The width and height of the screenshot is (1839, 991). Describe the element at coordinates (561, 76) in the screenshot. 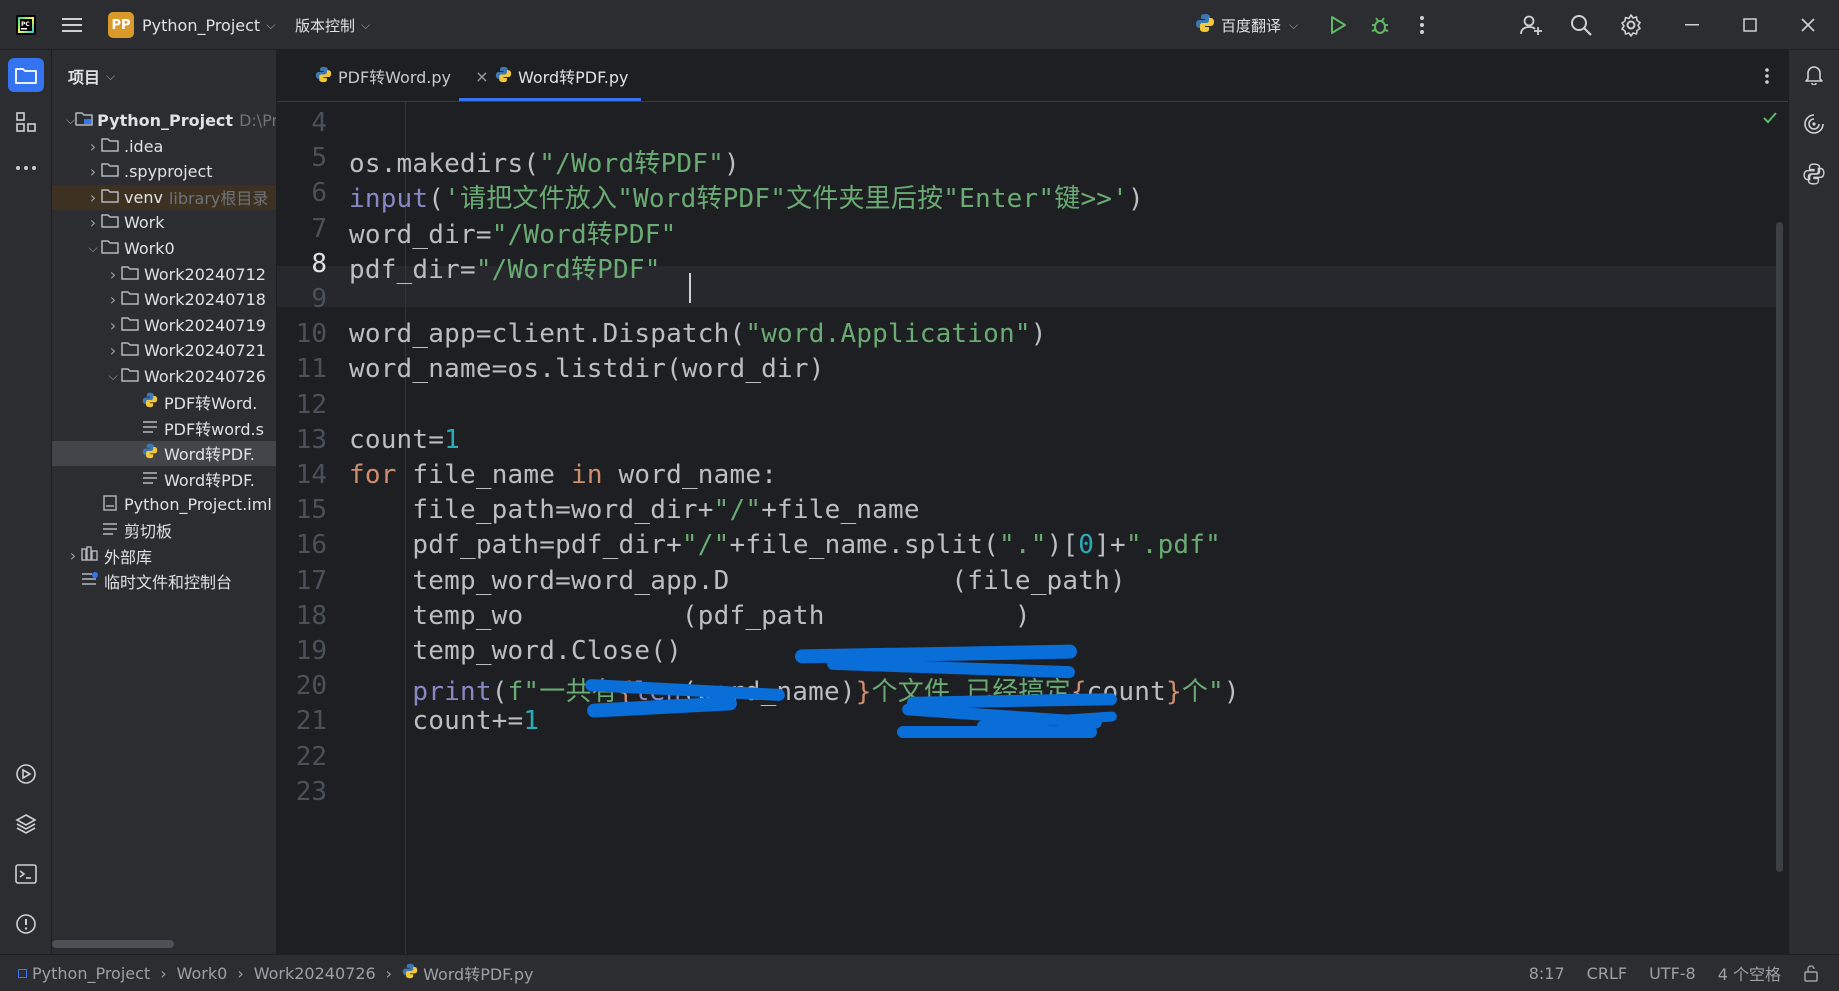

I see `tab-word-to-pdf: Word转PDF.py` at that location.